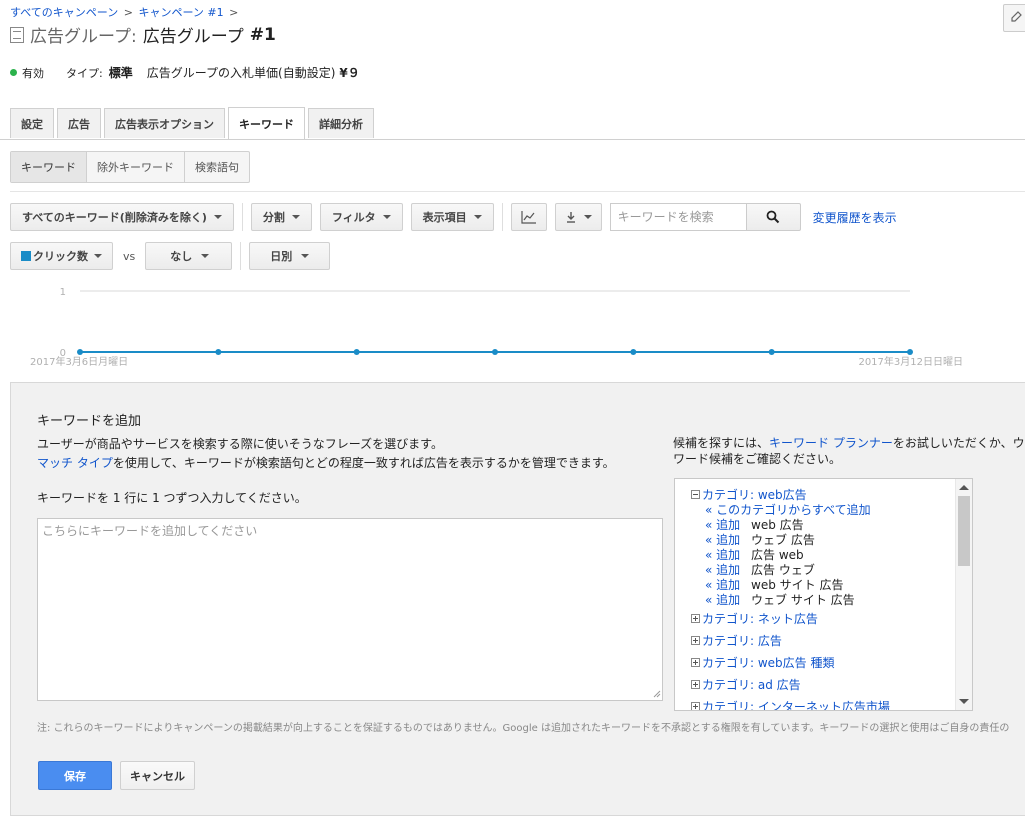 This screenshot has width=1025, height=820. What do you see at coordinates (172, 498) in the screenshot?
I see `keyword-instruction: キーワードを 1 行に 1 つずつ入力してください。` at bounding box center [172, 498].